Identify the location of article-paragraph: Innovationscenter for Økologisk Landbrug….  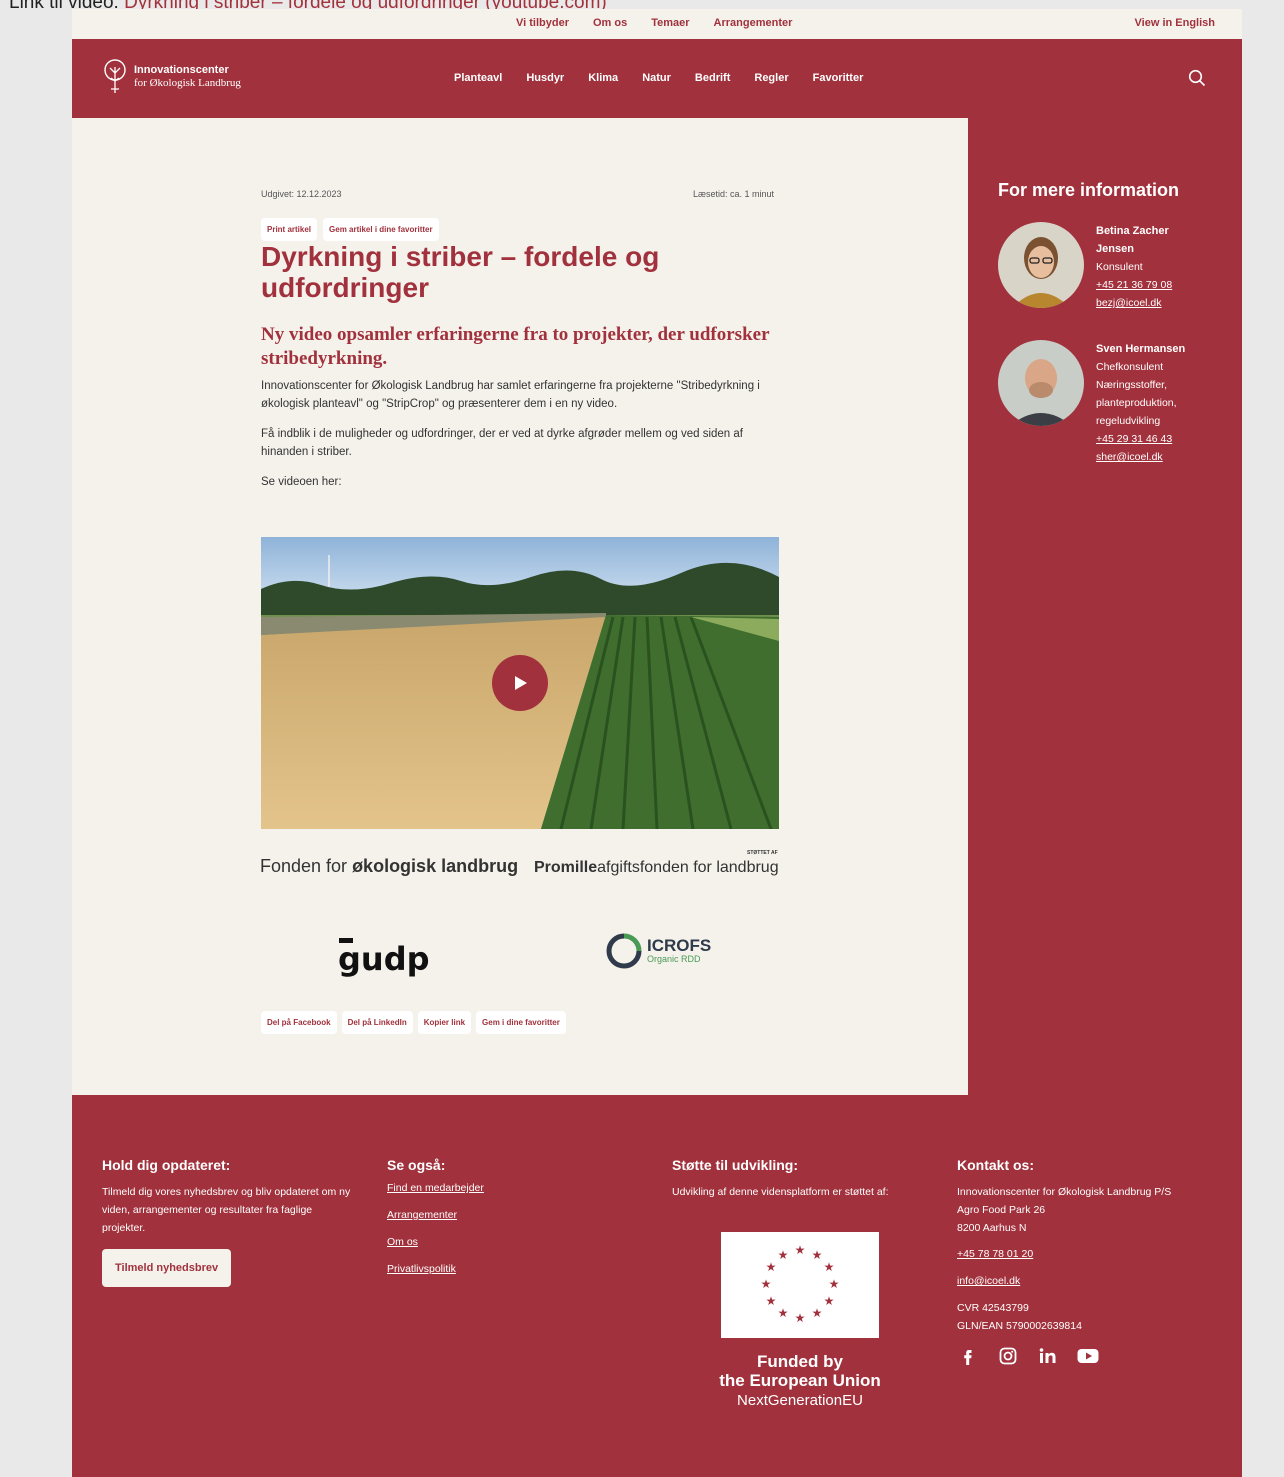
(510, 395).